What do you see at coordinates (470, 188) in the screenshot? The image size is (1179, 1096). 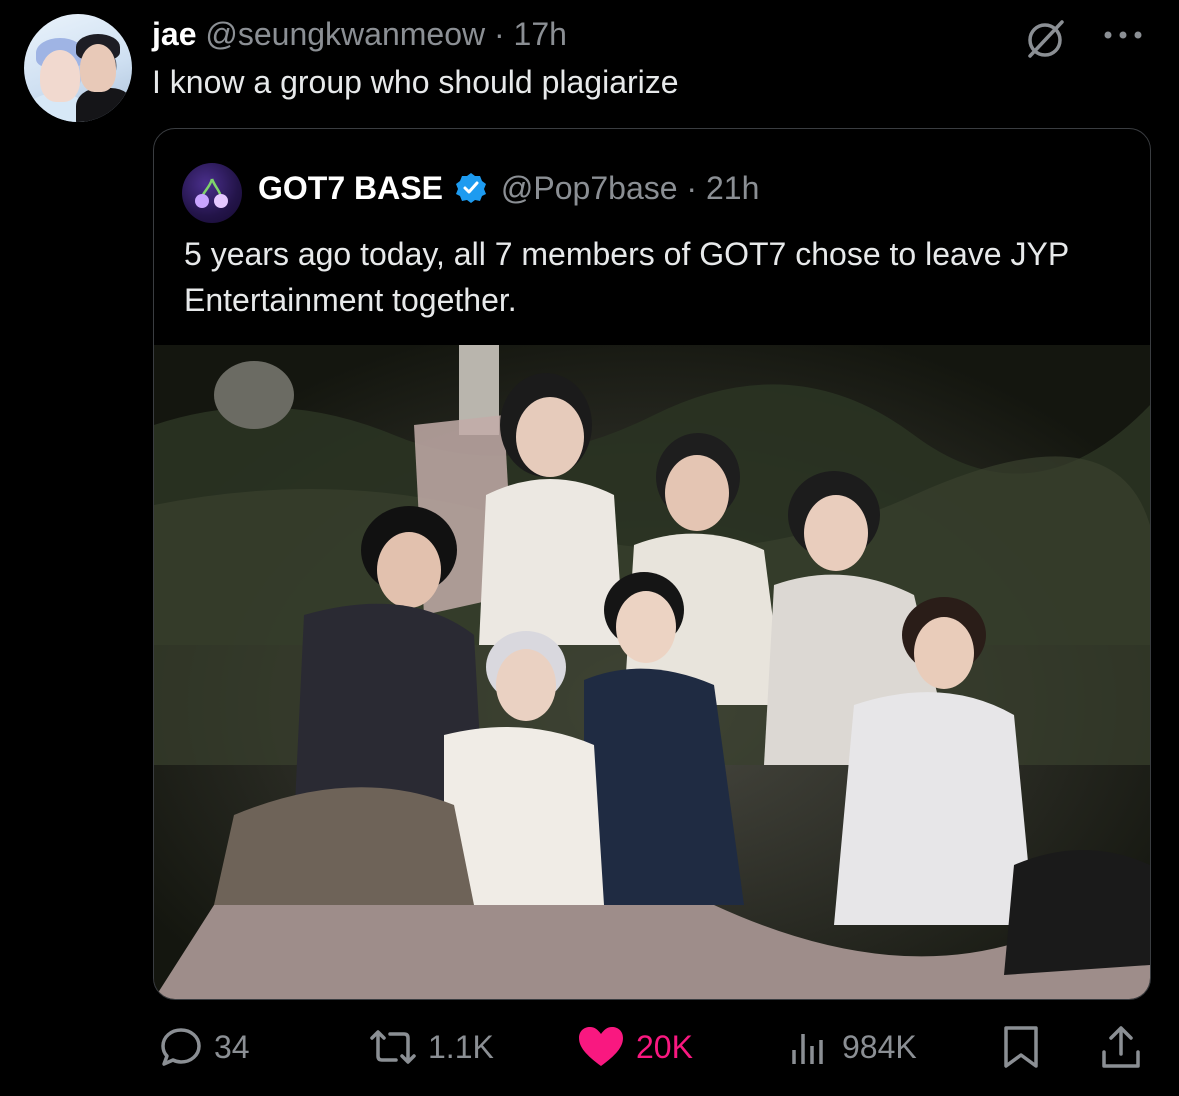 I see `verified-badge-icon` at bounding box center [470, 188].